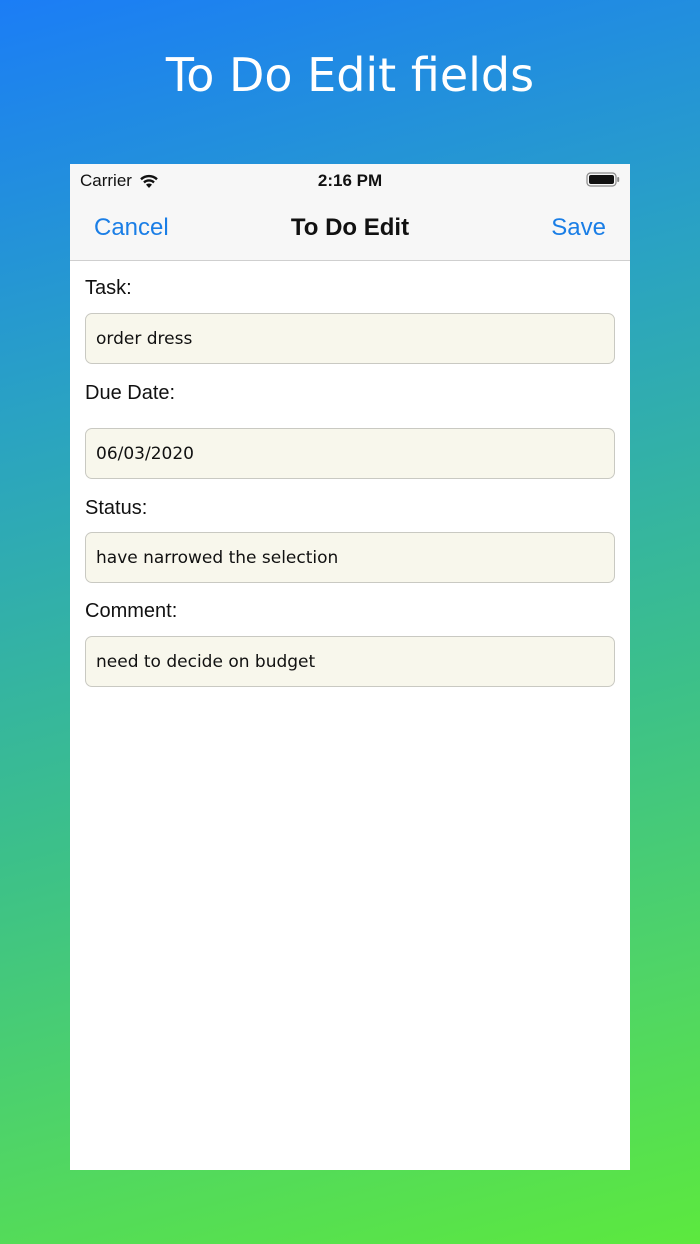  Describe the element at coordinates (350, 453) in the screenshot. I see `due-date-field` at that location.